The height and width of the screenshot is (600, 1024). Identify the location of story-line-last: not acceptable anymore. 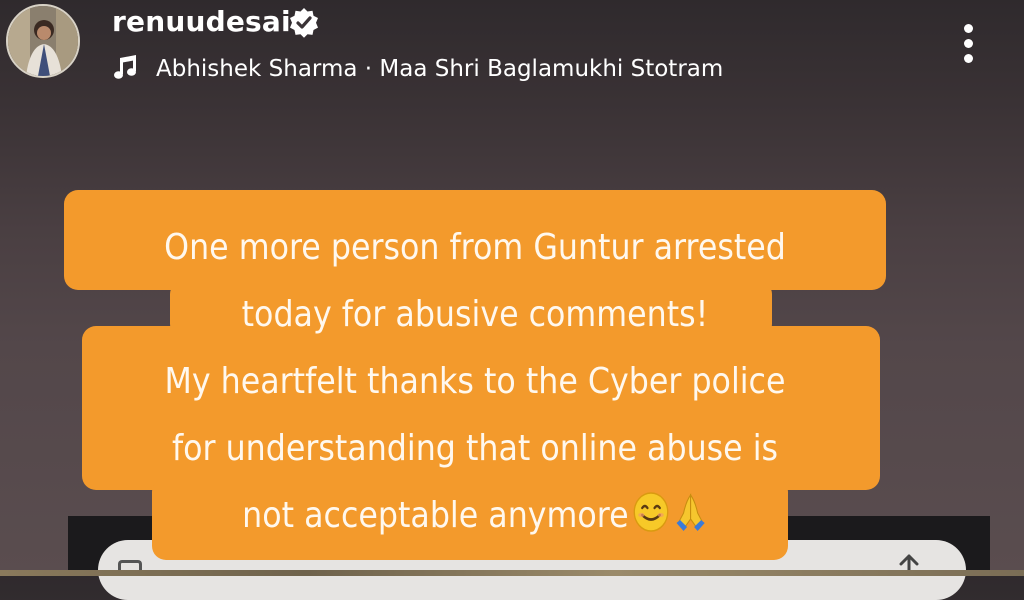
(474, 515).